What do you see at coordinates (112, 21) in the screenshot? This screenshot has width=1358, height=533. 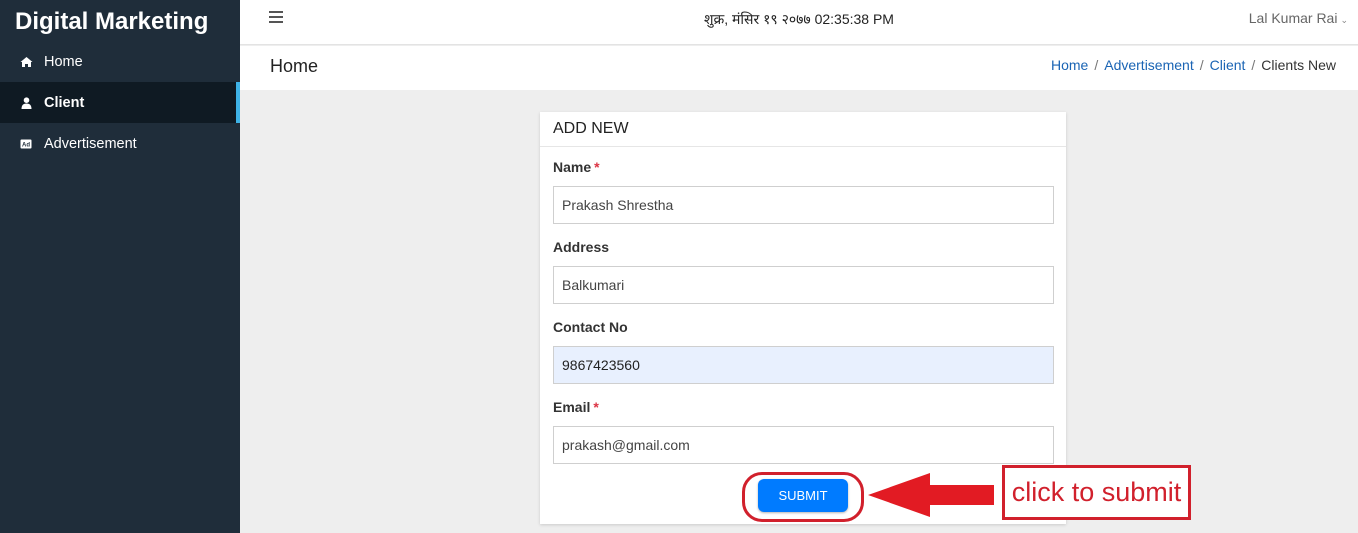 I see `brand-title: Digital Marketing` at bounding box center [112, 21].